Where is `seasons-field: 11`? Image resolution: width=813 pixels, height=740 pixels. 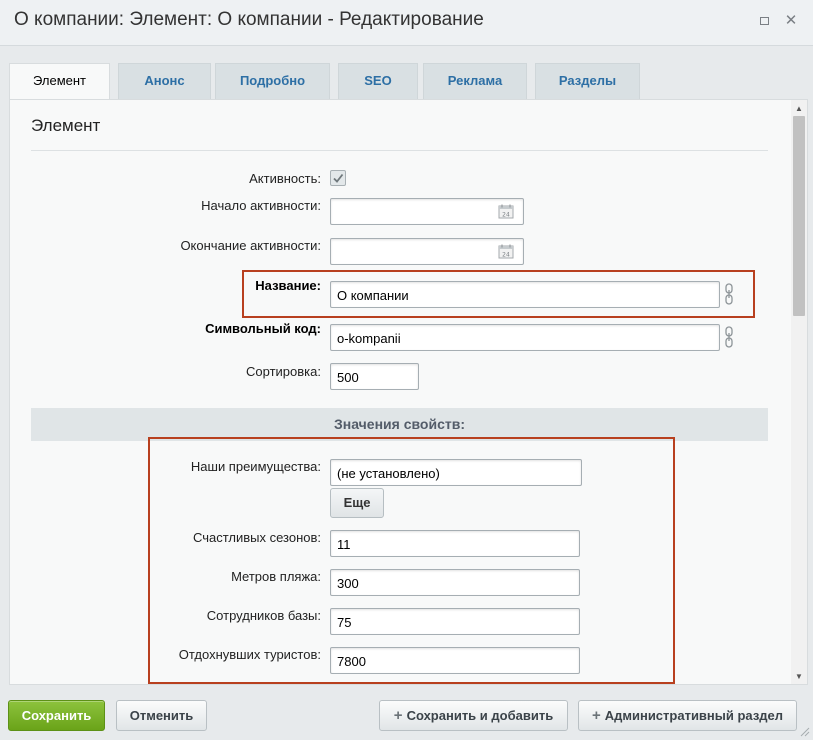
seasons-field: 11 is located at coordinates (455, 543).